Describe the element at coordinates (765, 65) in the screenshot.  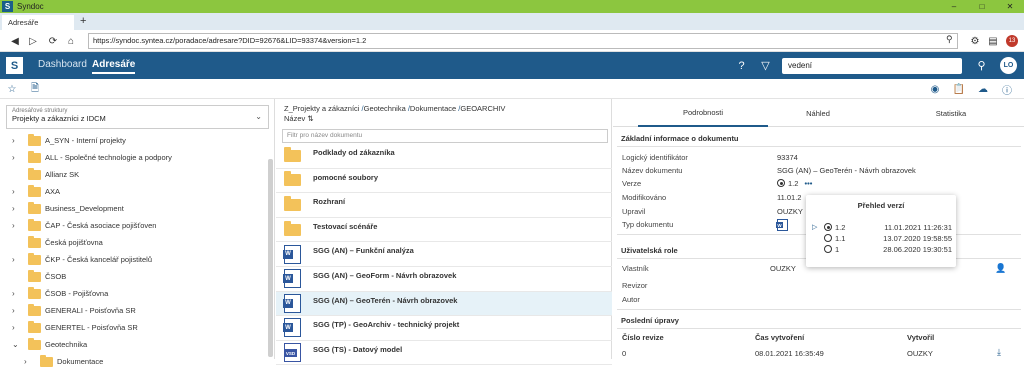
I see `filter-icon: ▽` at that location.